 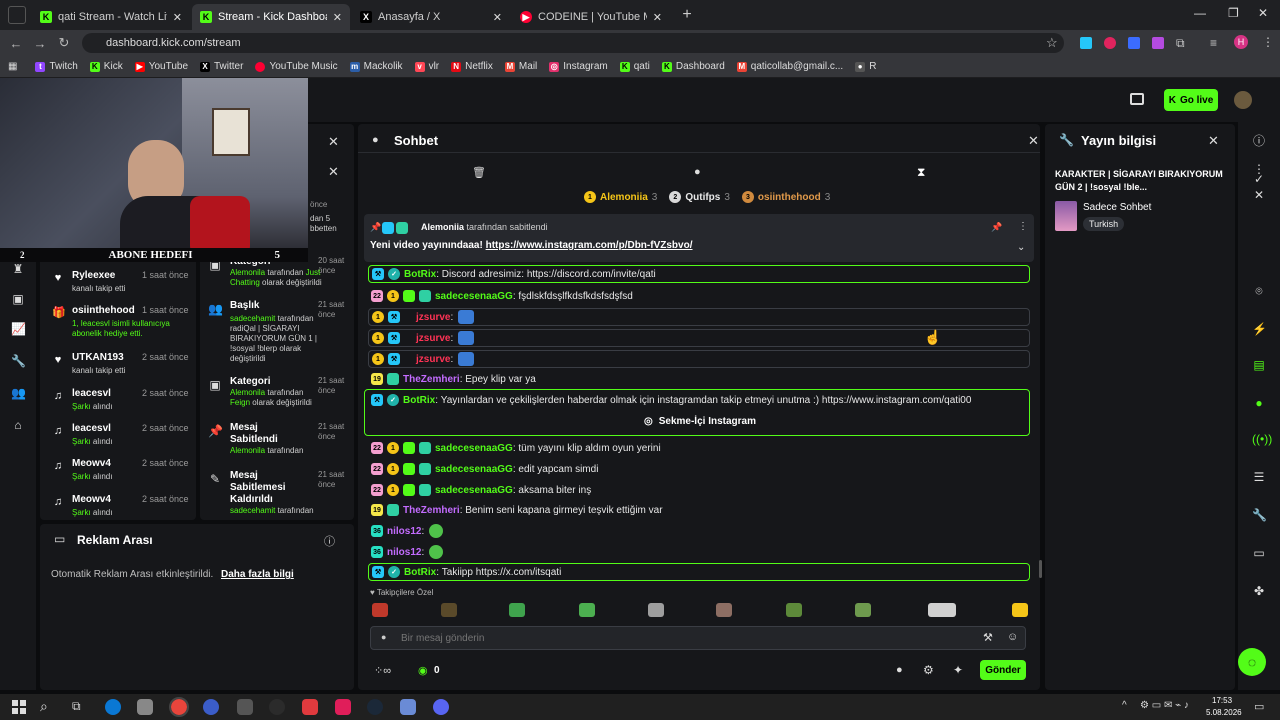 I want to click on reload-icon: ↻, so click(x=64, y=43).